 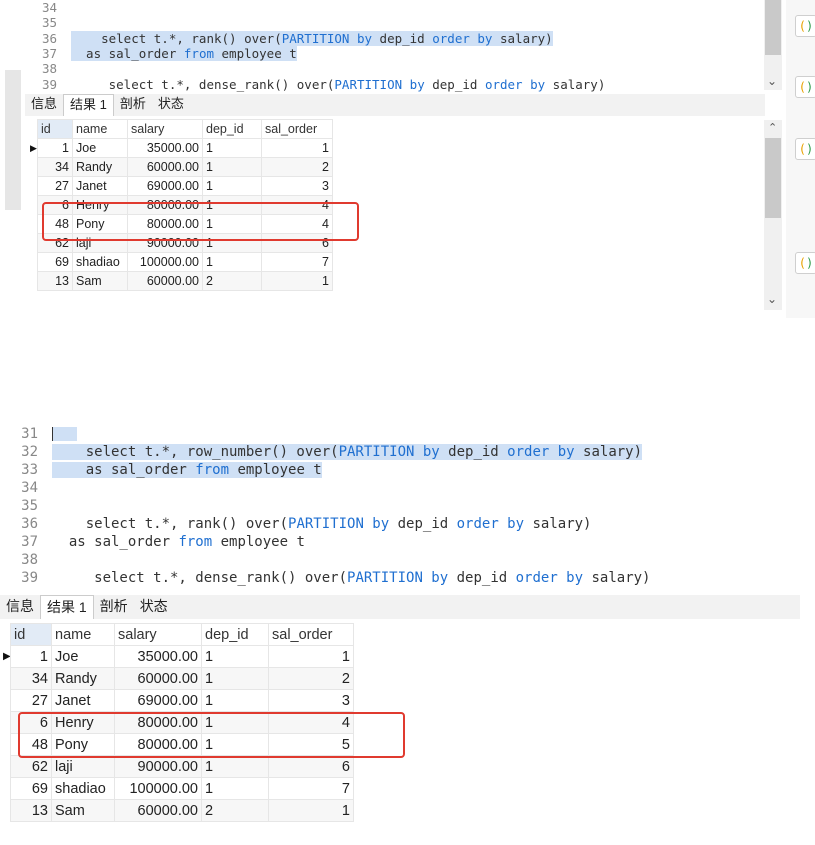 I want to click on table-cell: 62, so click(x=31, y=766).